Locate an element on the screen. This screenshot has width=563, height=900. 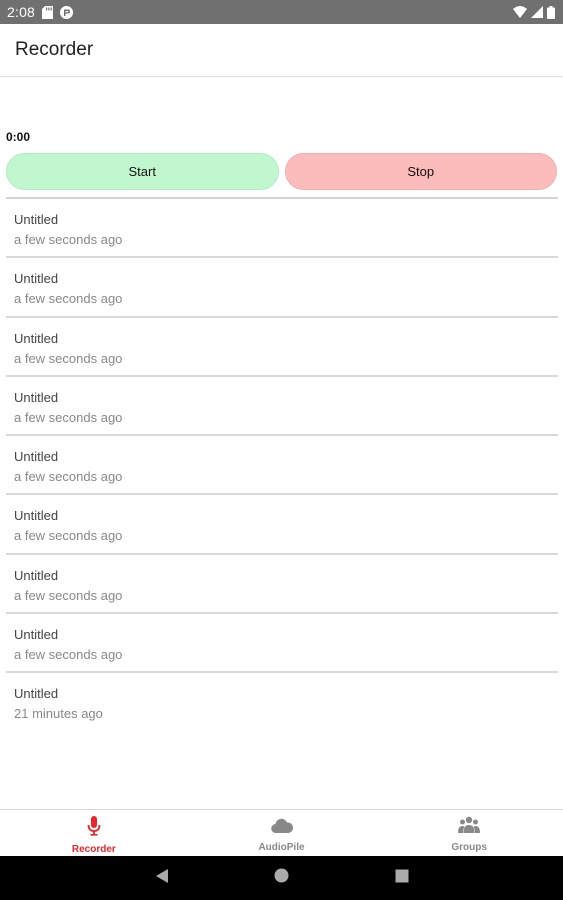
sd-card-icon is located at coordinates (48, 12).